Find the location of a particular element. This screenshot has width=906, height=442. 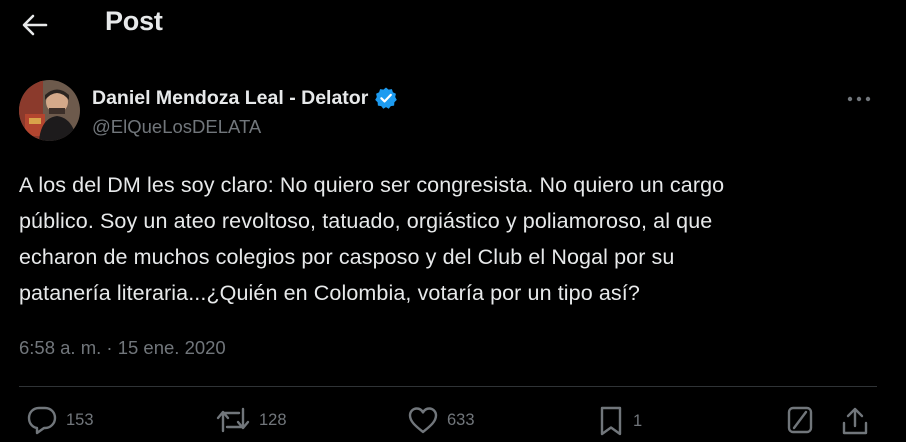

bookmark-count: 1 is located at coordinates (638, 420).